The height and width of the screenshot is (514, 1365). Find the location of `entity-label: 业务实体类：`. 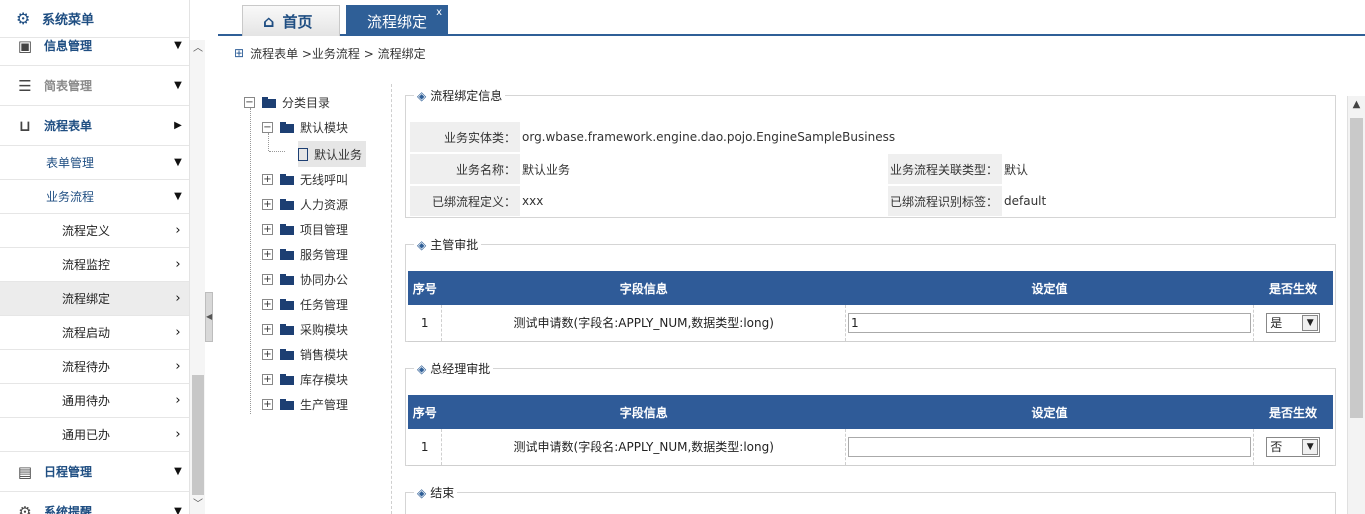

entity-label: 业务实体类： is located at coordinates (465, 137).